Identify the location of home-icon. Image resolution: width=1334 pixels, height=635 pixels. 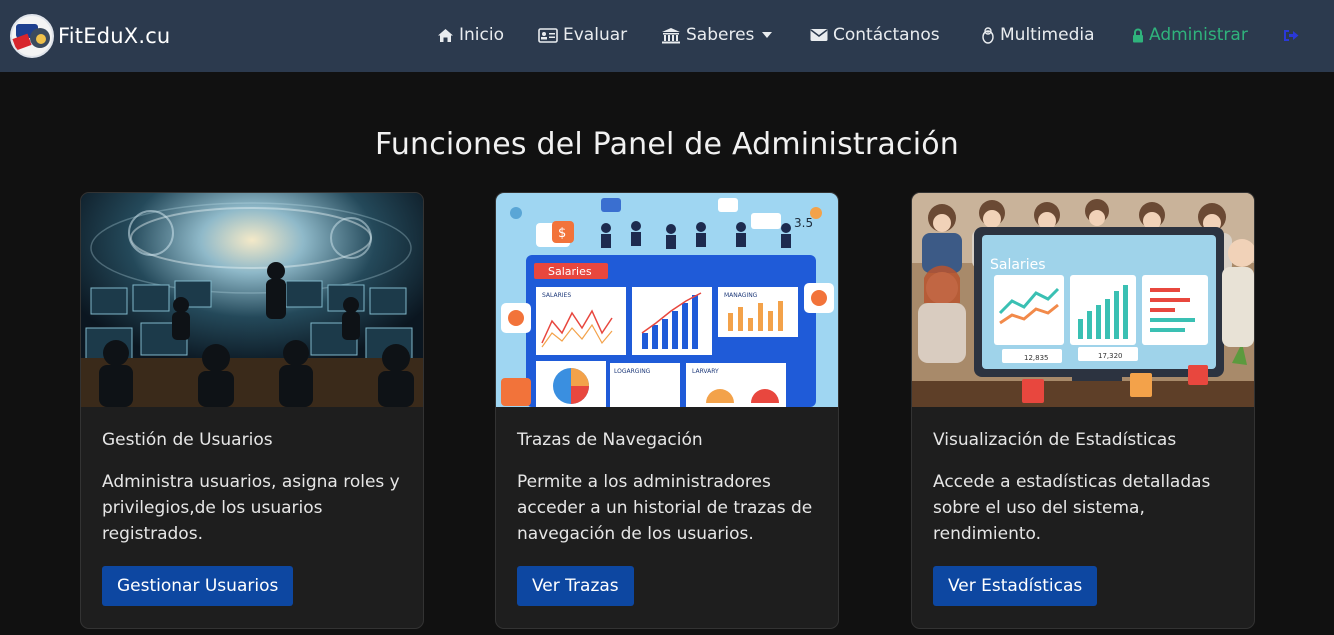
(445, 35).